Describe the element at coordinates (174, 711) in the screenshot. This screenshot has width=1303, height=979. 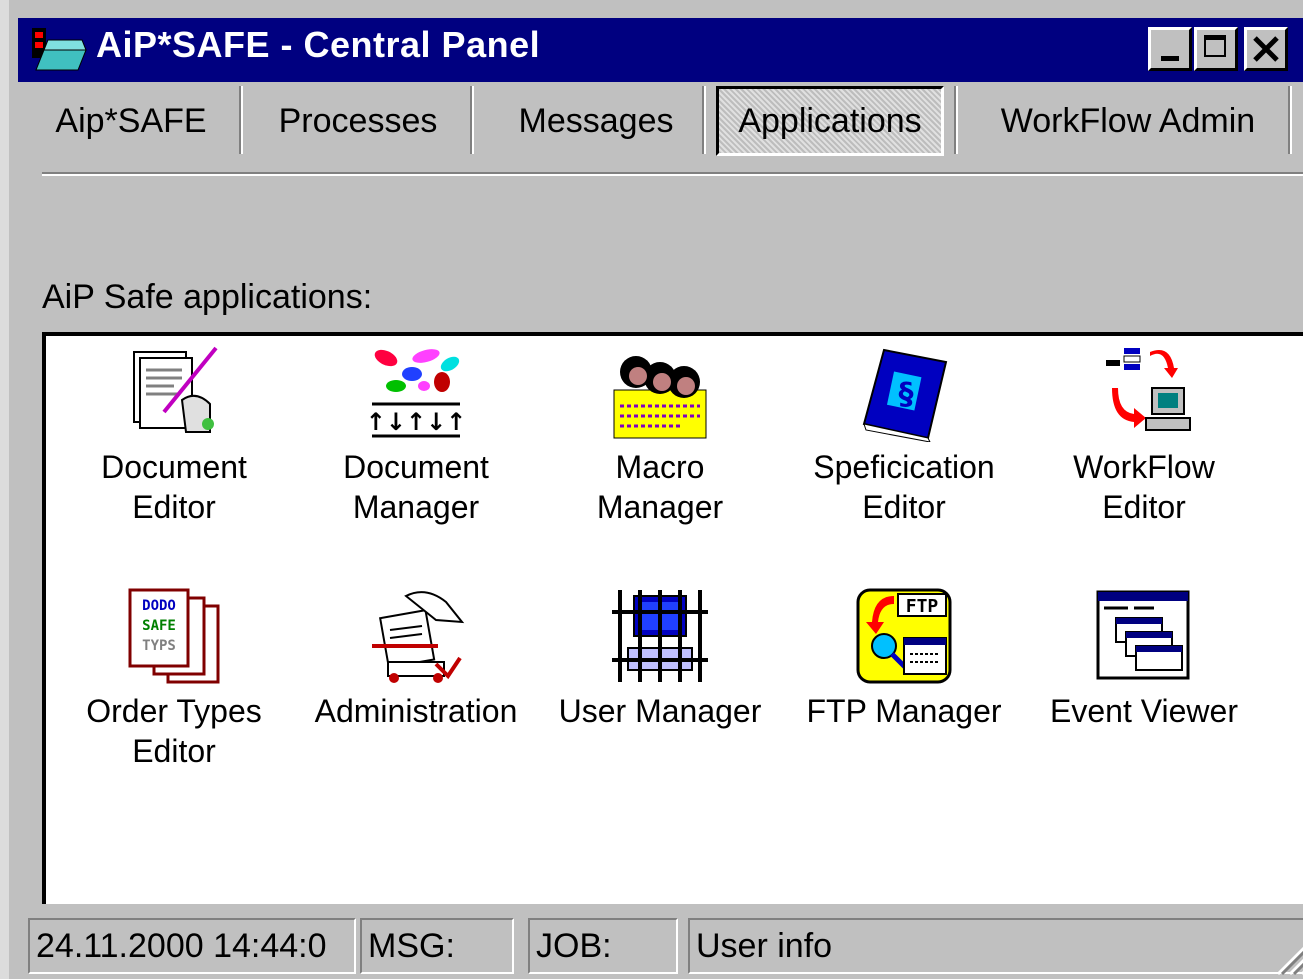
I see `app-label: Order Types` at that location.